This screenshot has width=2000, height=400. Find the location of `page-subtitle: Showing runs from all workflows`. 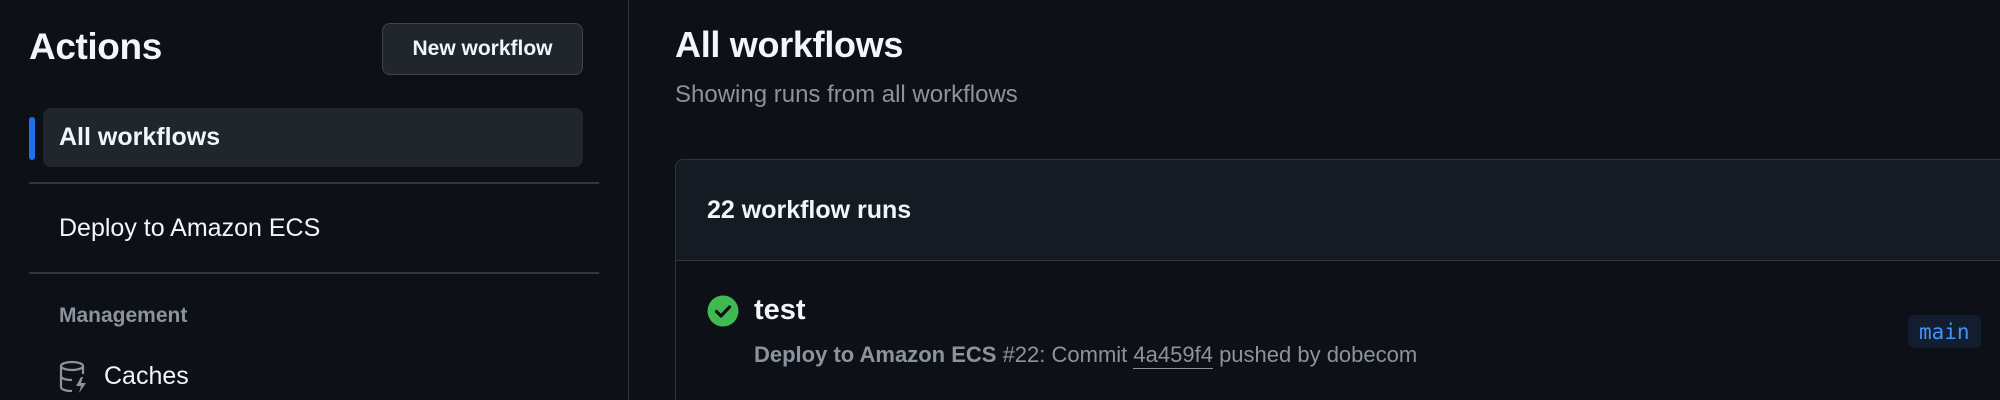

page-subtitle: Showing runs from all workflows is located at coordinates (846, 94).